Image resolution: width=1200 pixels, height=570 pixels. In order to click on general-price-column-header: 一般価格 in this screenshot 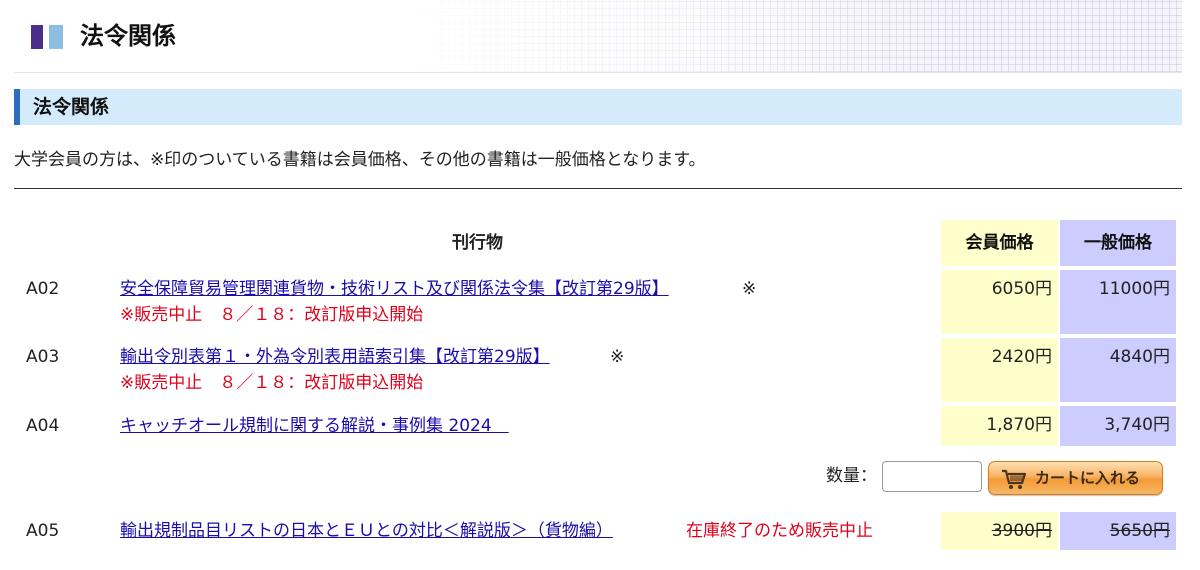, I will do `click(1118, 243)`.